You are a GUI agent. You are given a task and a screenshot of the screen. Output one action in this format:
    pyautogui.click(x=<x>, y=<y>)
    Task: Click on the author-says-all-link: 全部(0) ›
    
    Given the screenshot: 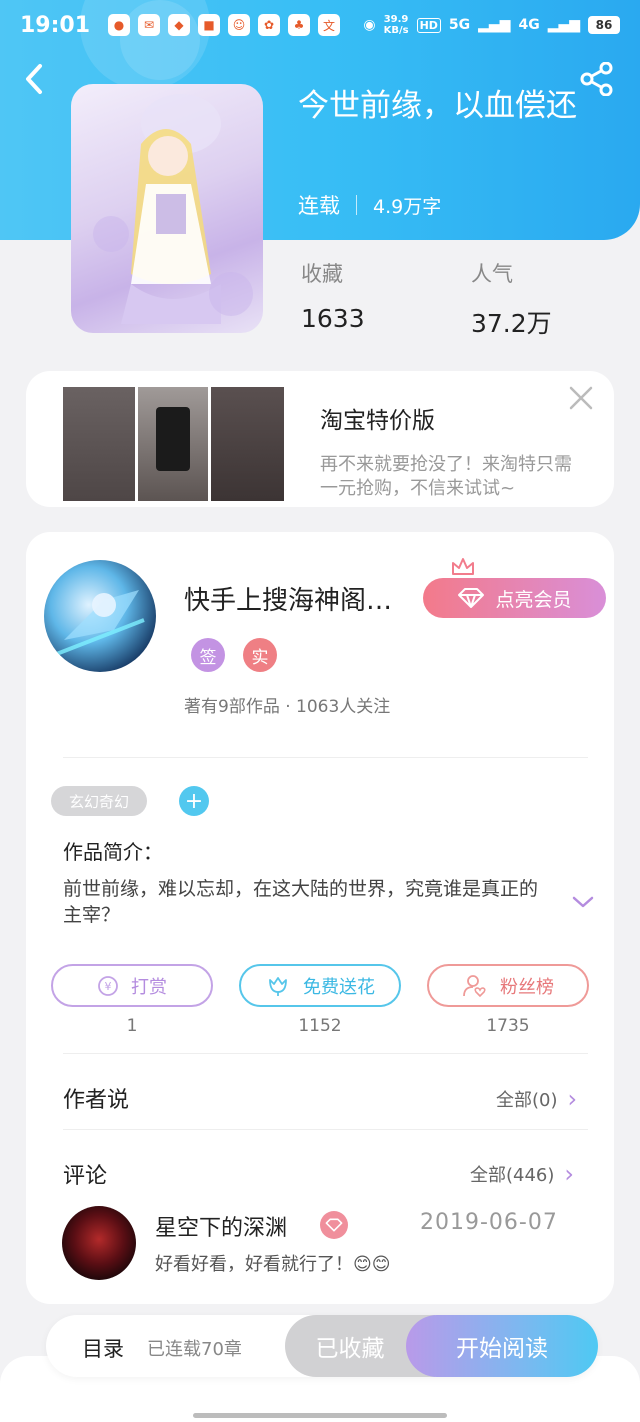 What is the action you would take?
    pyautogui.click(x=536, y=1099)
    